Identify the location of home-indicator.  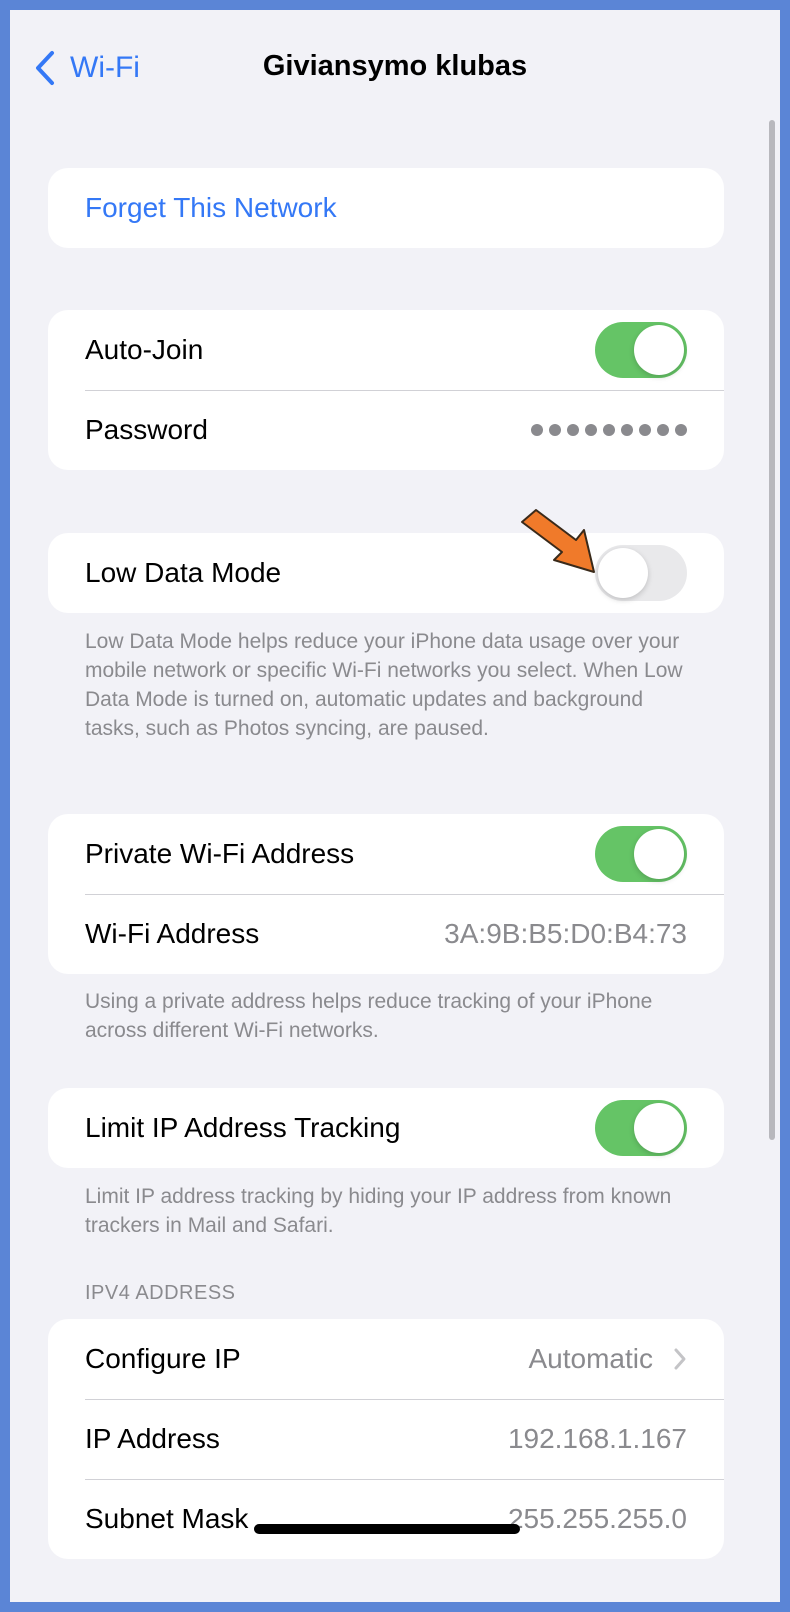
(387, 1529).